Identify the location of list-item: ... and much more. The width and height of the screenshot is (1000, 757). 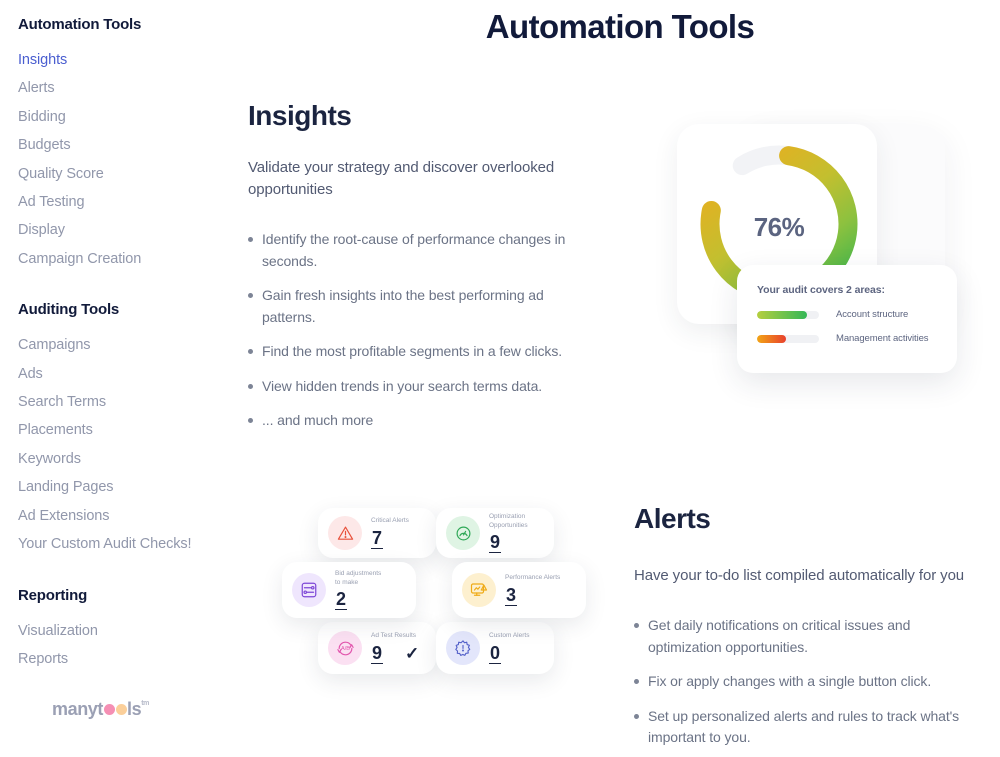
(413, 421).